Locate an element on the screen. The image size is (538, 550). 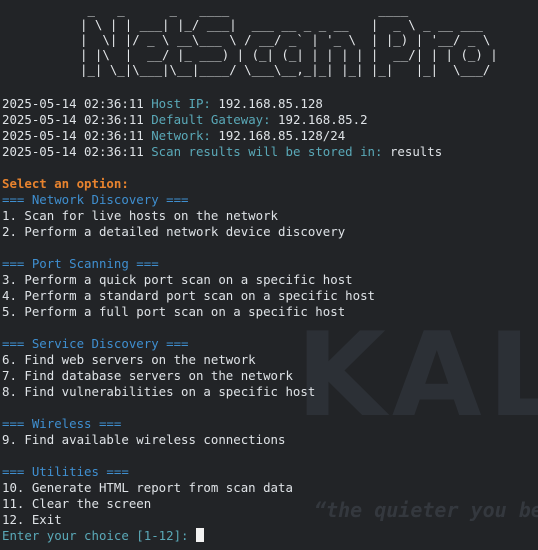
info-value: 192.168.85.128 is located at coordinates (270, 103).